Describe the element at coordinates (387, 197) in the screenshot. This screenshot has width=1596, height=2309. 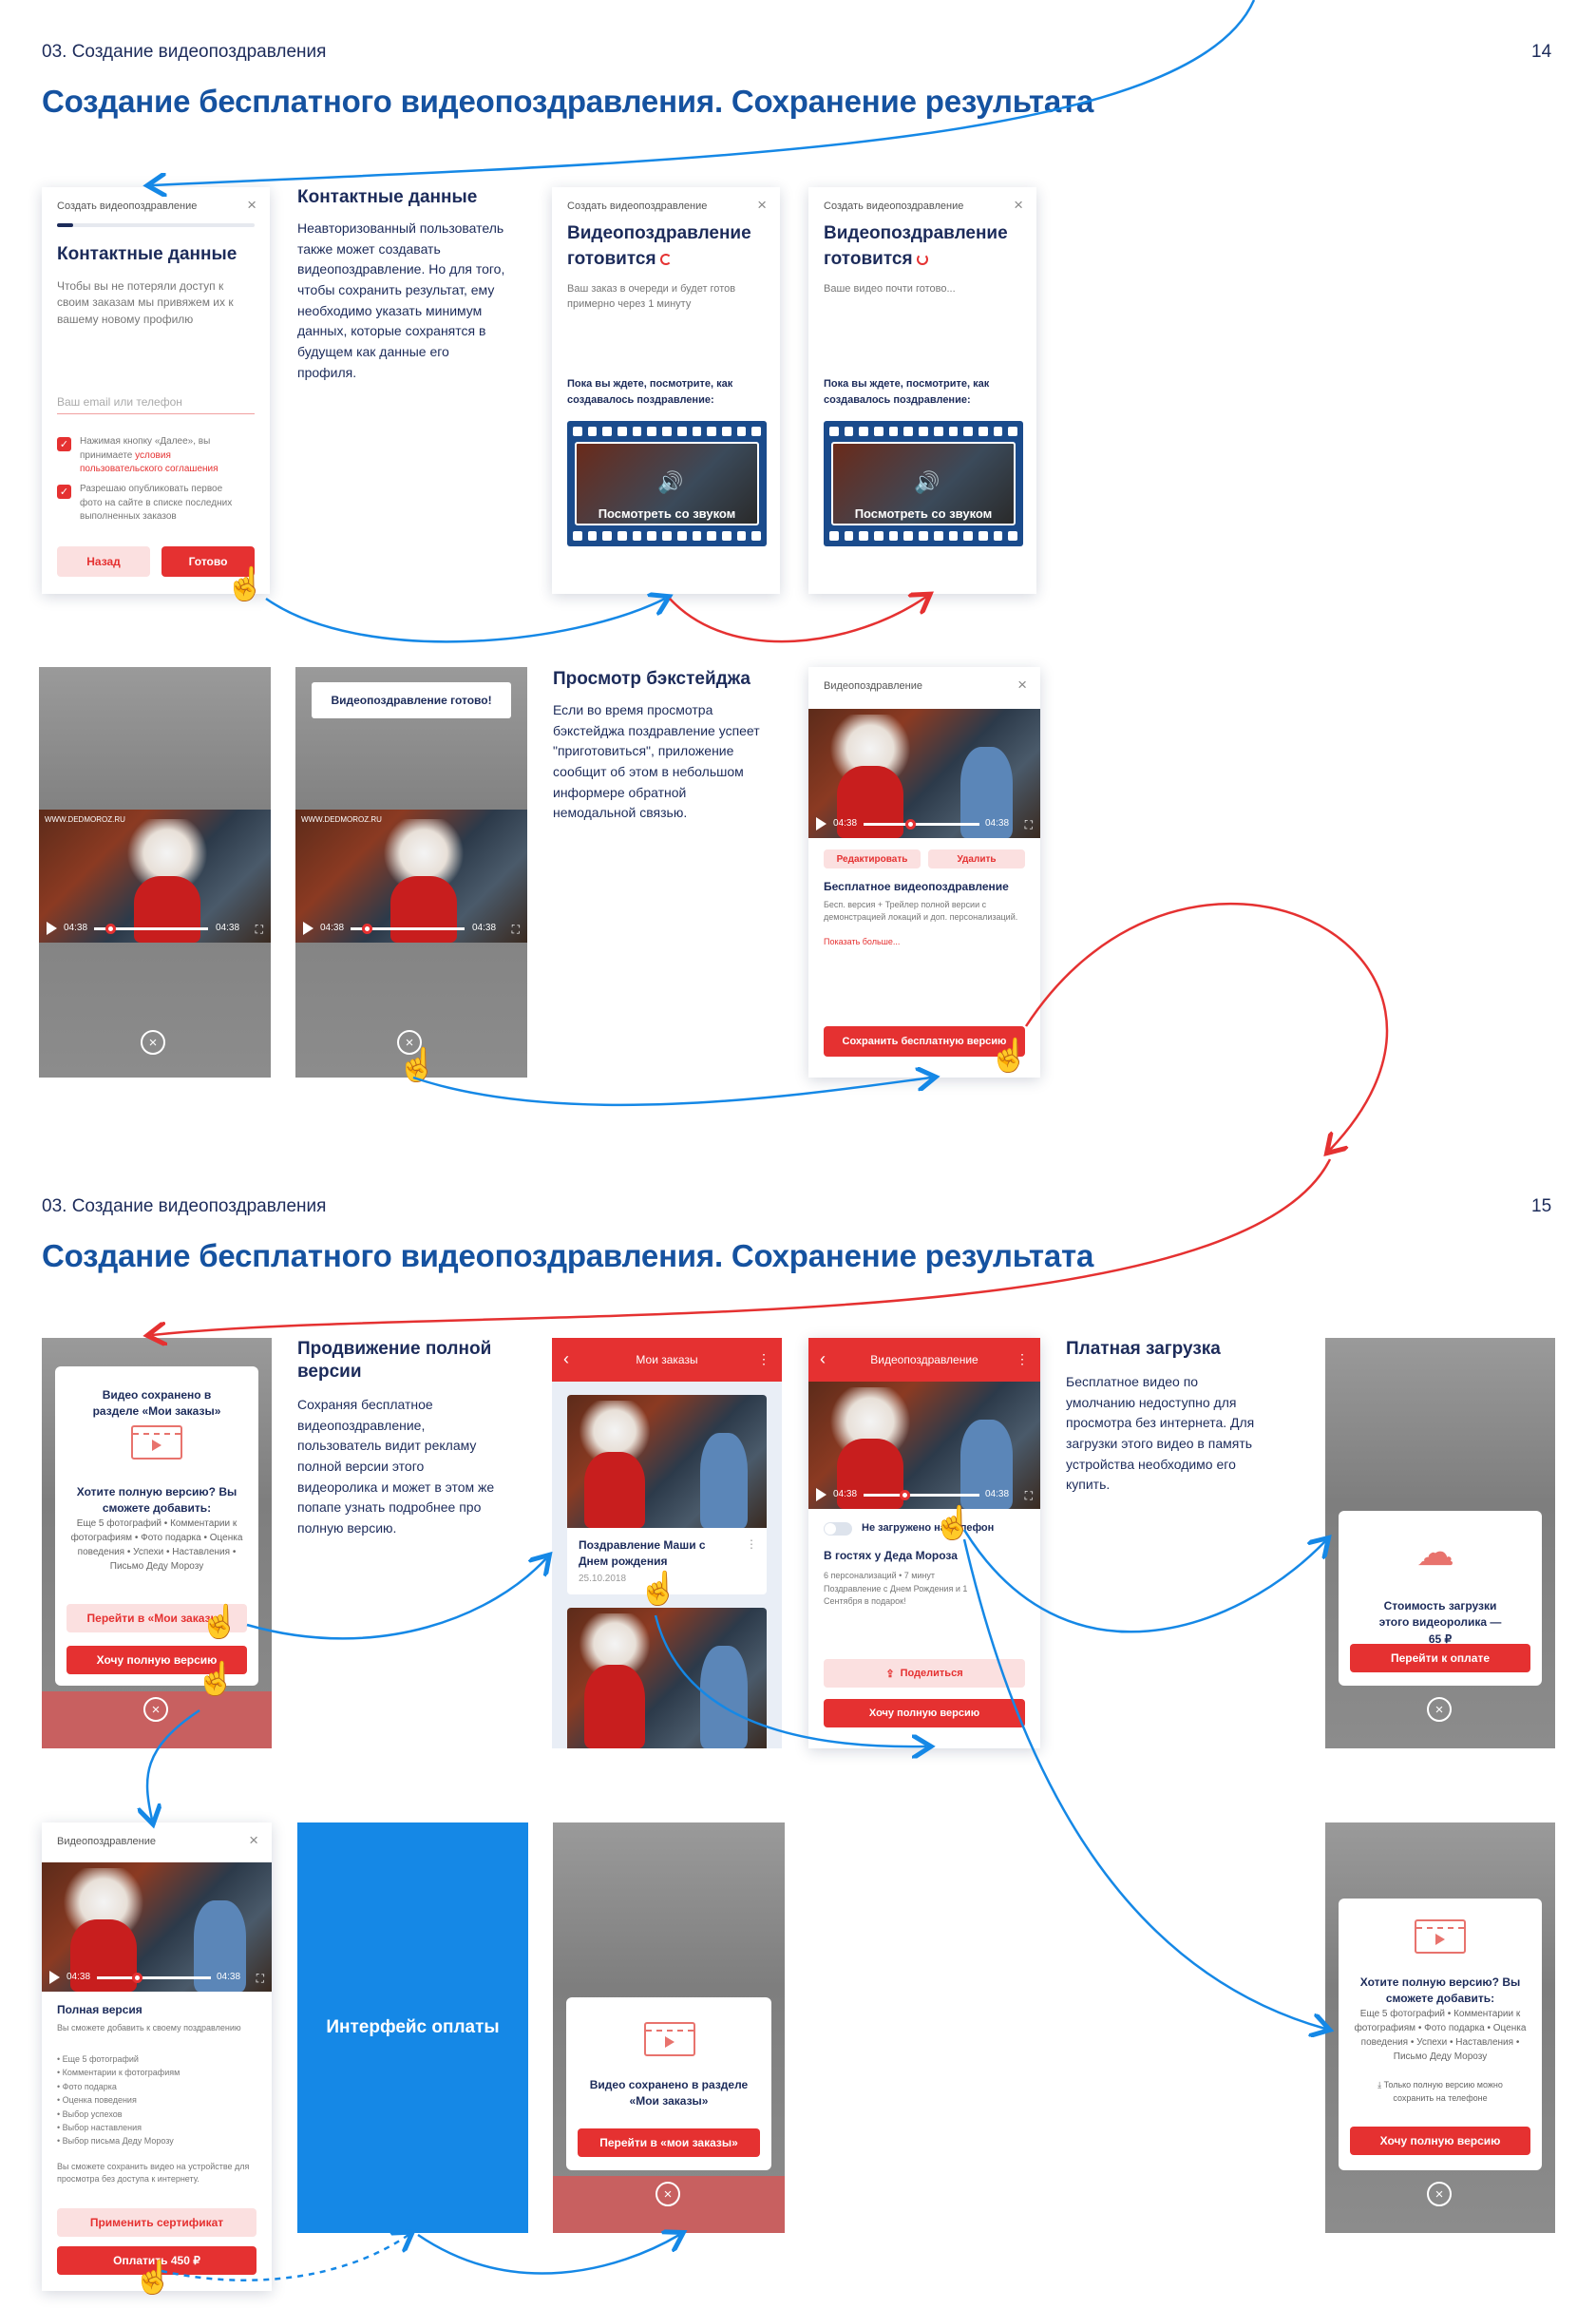
I see `annotation-title: Контактные данные` at that location.